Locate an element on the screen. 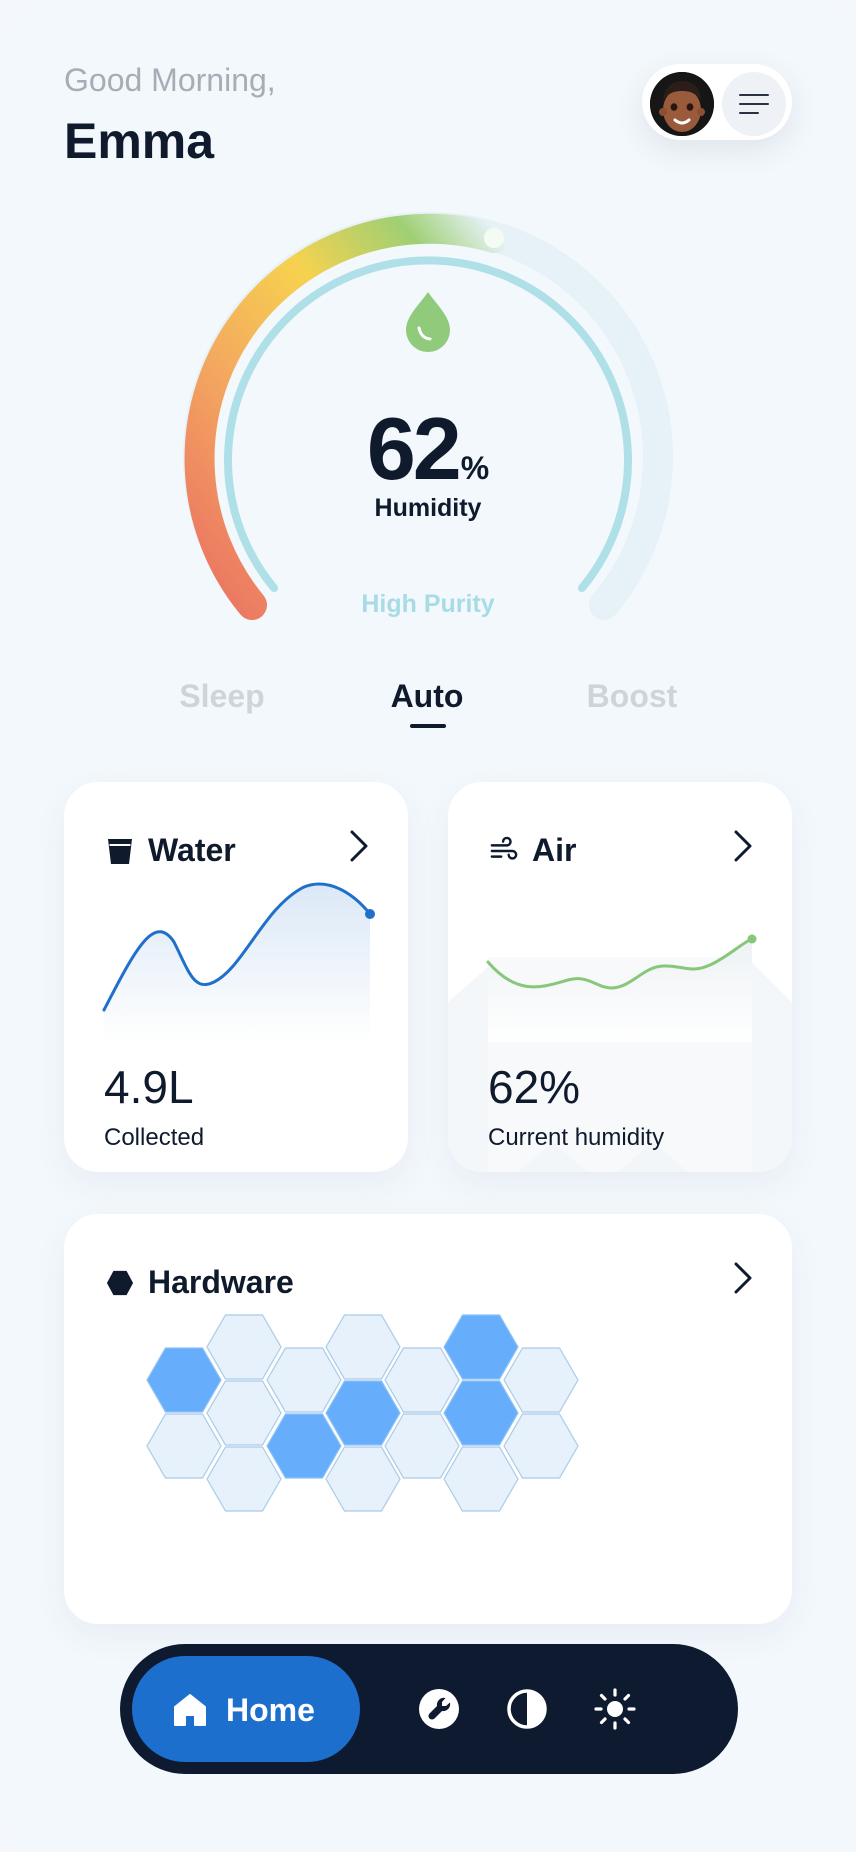 Image resolution: width=856 pixels, height=1852 pixels. tab-boost: Boost is located at coordinates (632, 696).